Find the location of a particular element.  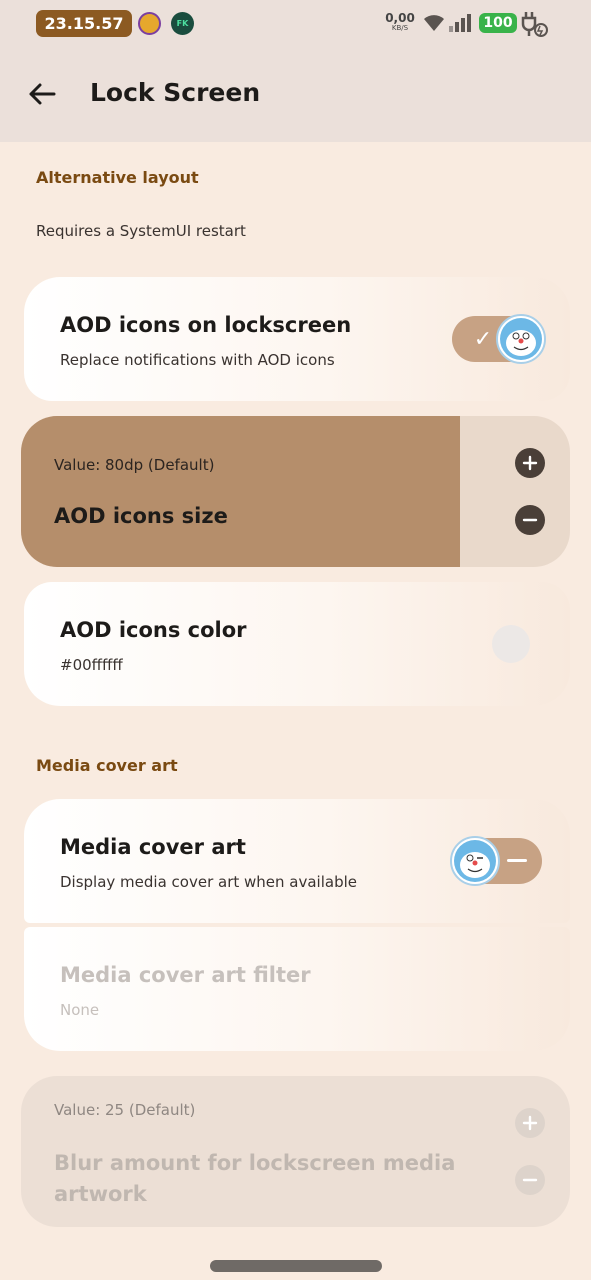

media-cover-art-filter-value: None is located at coordinates (80, 1010).